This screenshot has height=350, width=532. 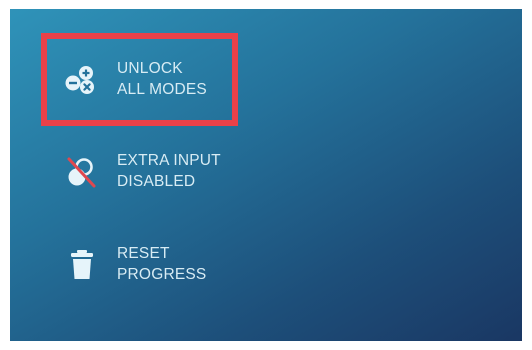 I want to click on extra-input-disabled-icon, so click(x=82, y=173).